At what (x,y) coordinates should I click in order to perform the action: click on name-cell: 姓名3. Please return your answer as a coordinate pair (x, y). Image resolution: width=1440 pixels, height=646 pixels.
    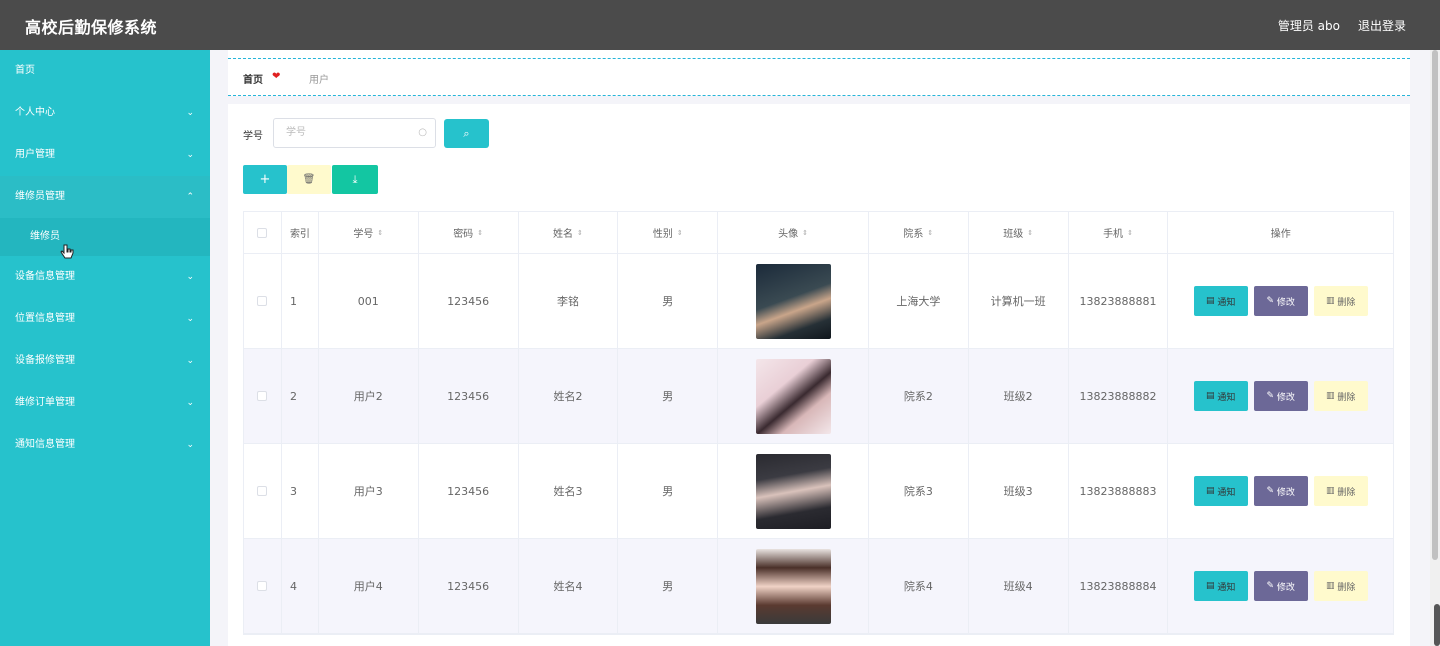
    Looking at the image, I should click on (569, 491).